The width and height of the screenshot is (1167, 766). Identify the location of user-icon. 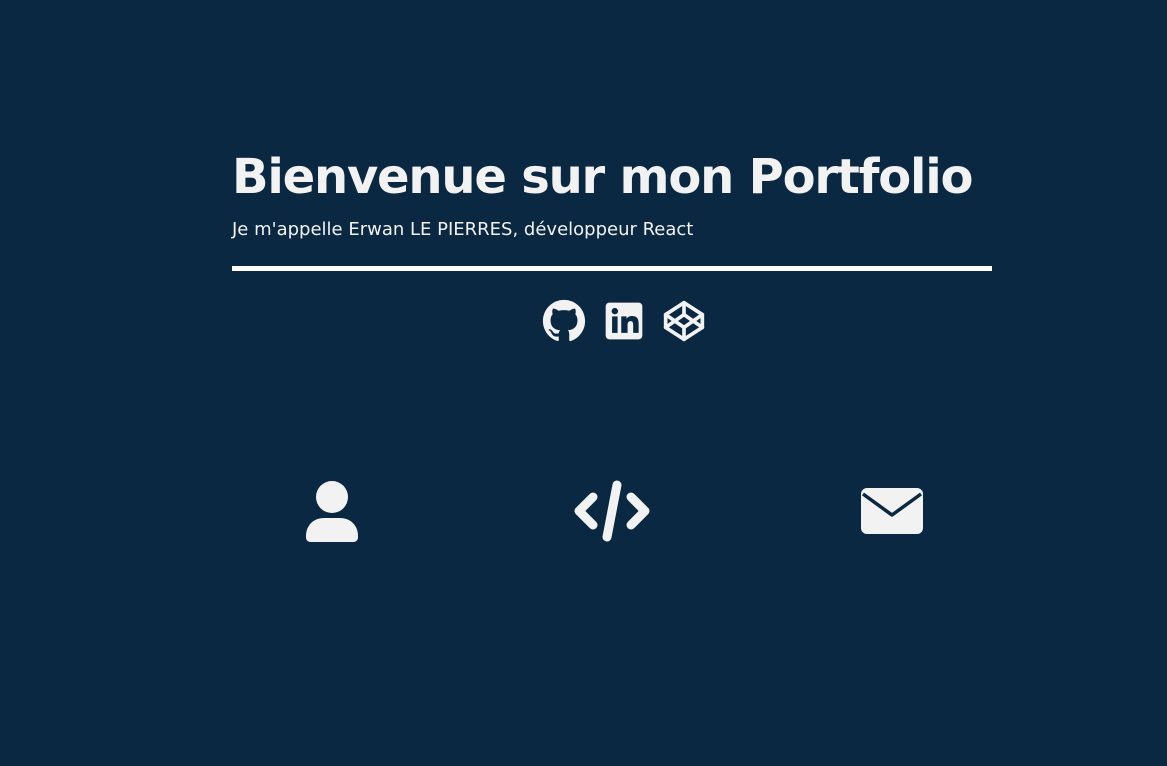
(332, 511).